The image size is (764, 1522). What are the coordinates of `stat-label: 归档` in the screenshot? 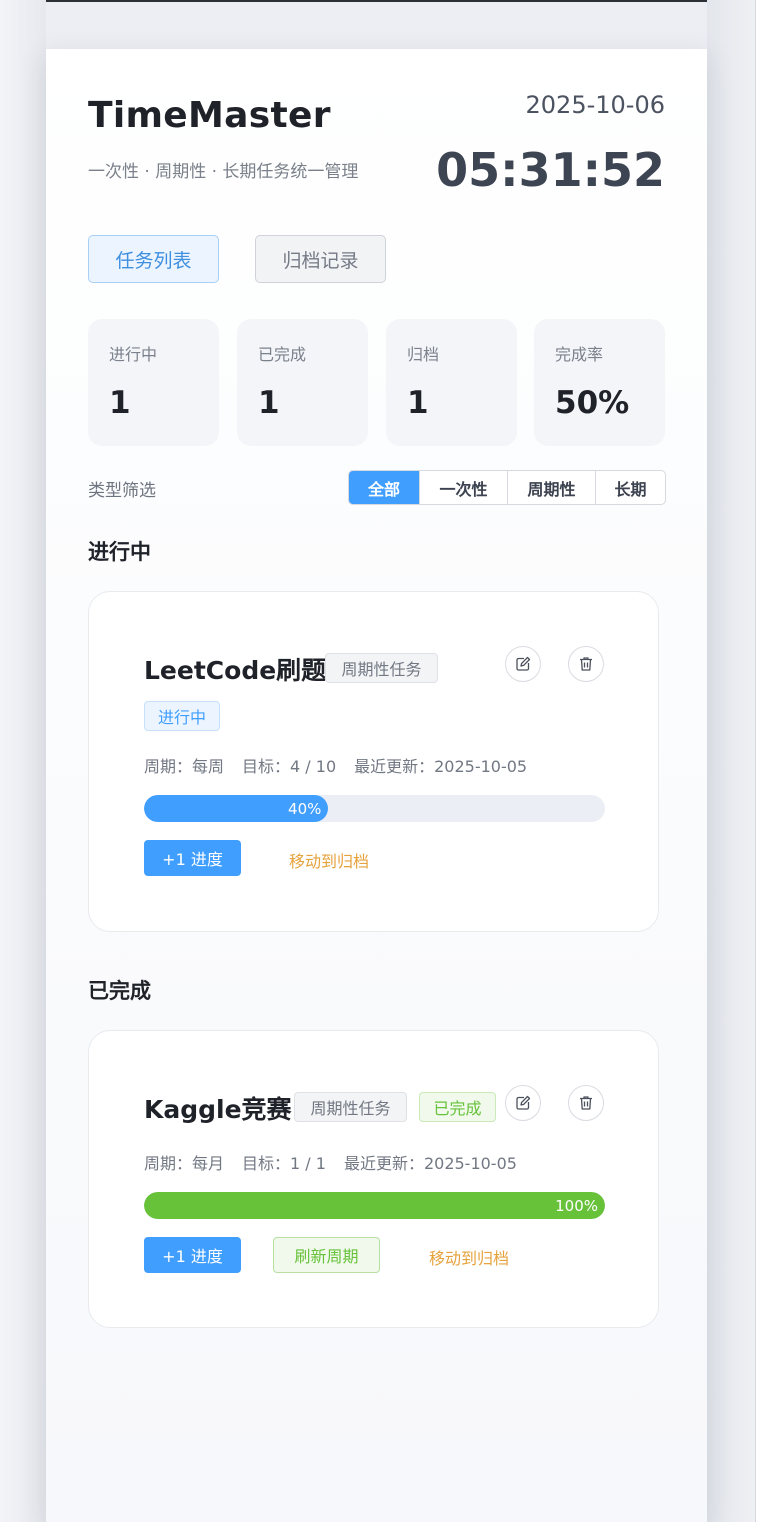 It's located at (423, 354).